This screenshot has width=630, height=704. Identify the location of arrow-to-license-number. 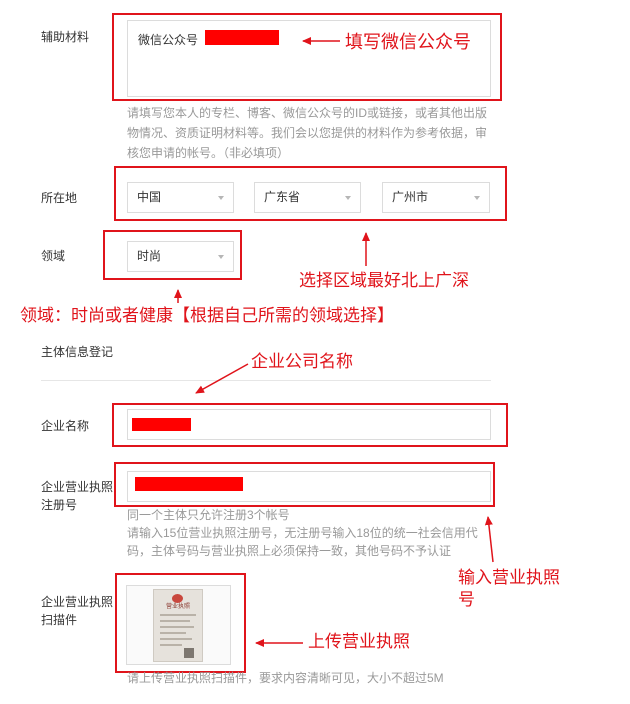
(489, 539).